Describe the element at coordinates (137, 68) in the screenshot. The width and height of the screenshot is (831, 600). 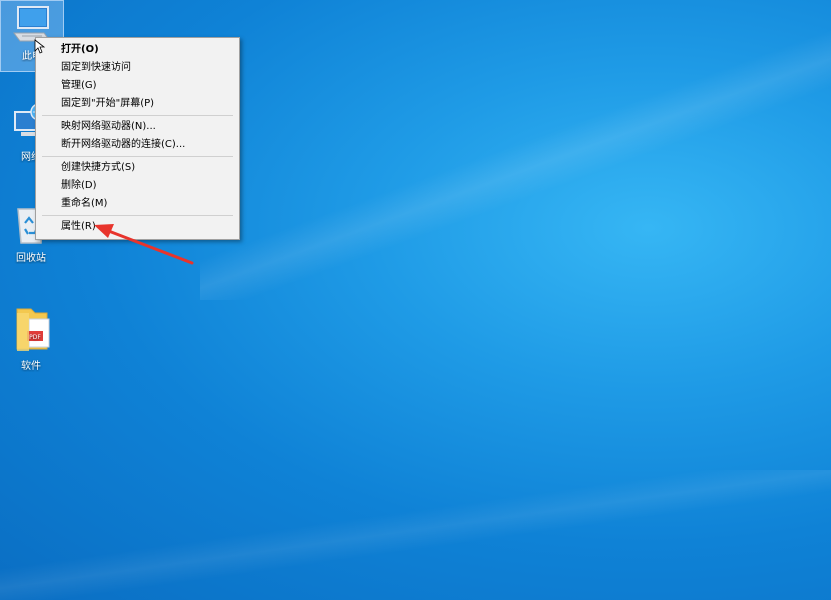
I see `menu-item-pin-quick-access: 固定到快速访问` at that location.